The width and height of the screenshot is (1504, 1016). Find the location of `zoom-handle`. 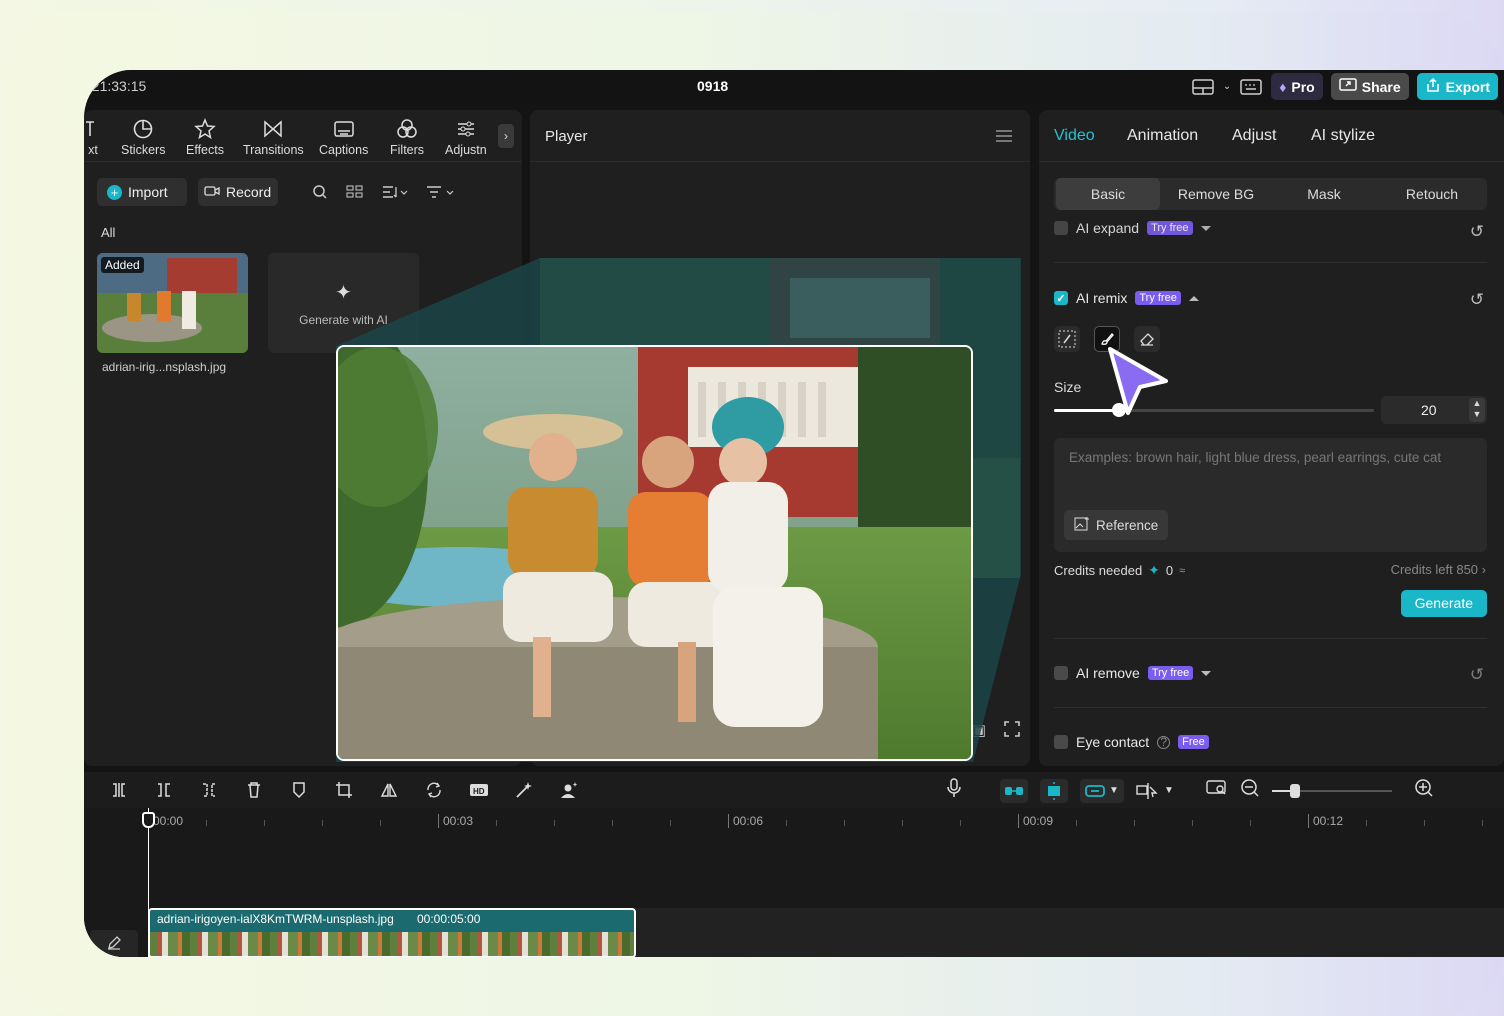

zoom-handle is located at coordinates (1294, 790).